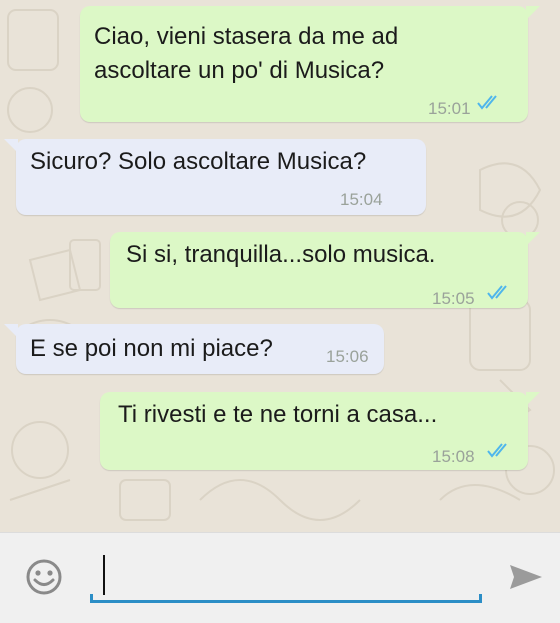 The image size is (560, 623). What do you see at coordinates (286, 601) in the screenshot?
I see `input-underline` at bounding box center [286, 601].